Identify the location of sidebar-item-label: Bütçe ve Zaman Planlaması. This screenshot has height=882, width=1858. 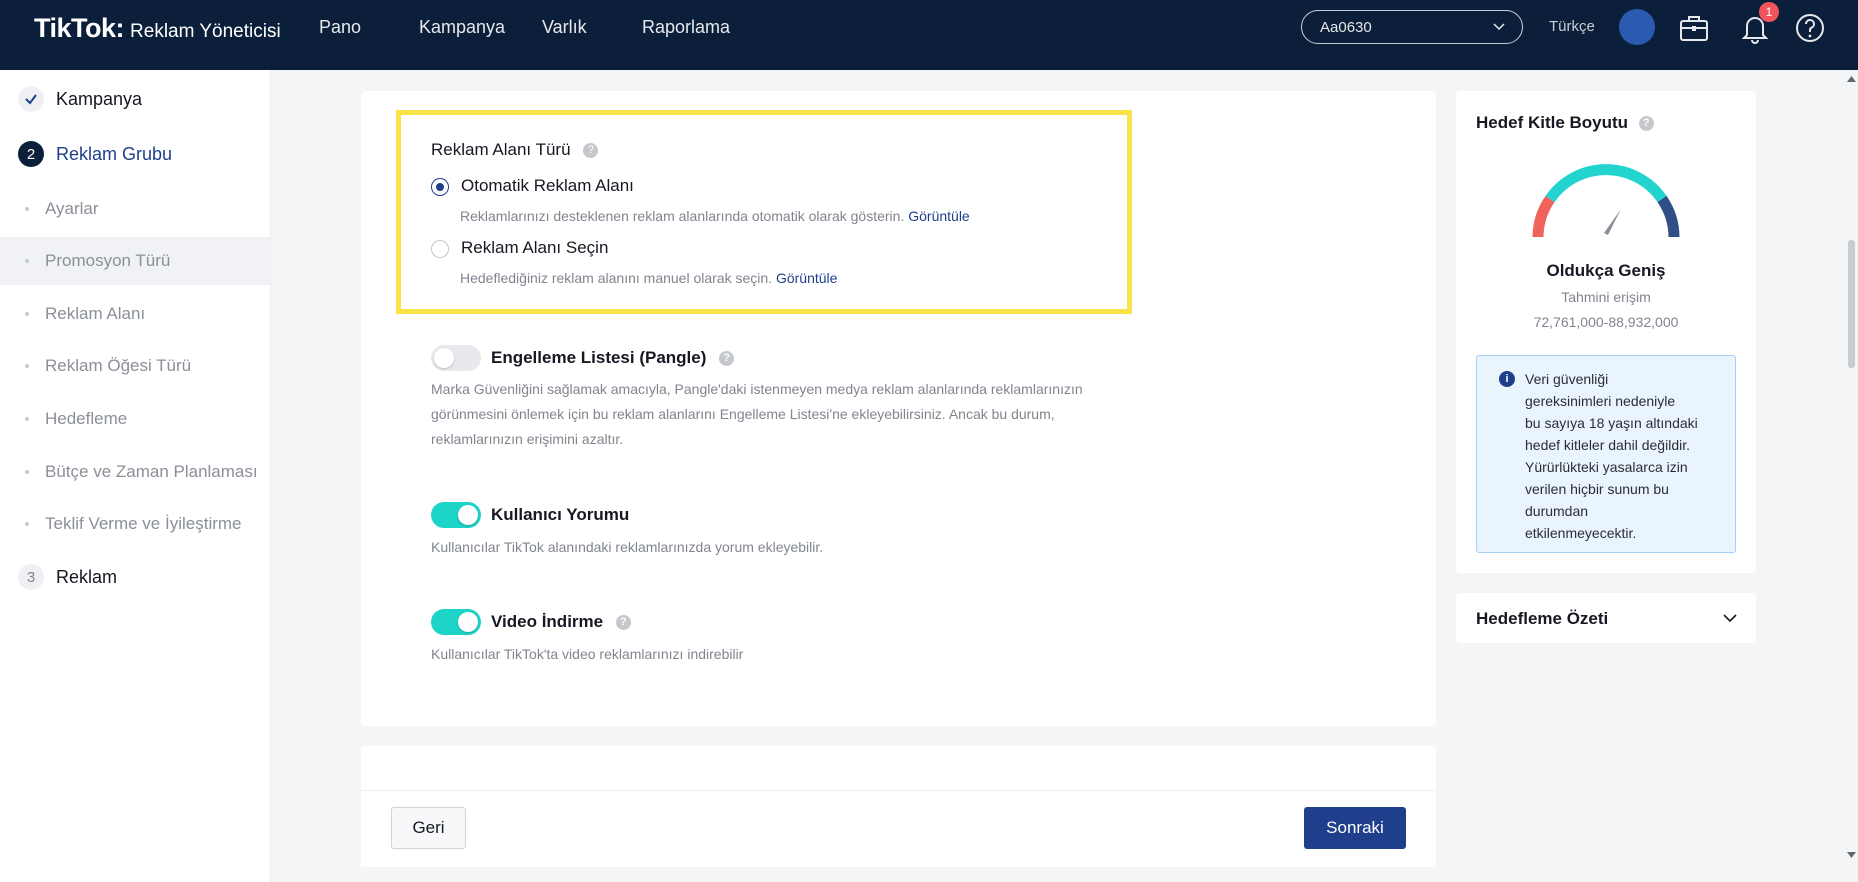
(151, 471).